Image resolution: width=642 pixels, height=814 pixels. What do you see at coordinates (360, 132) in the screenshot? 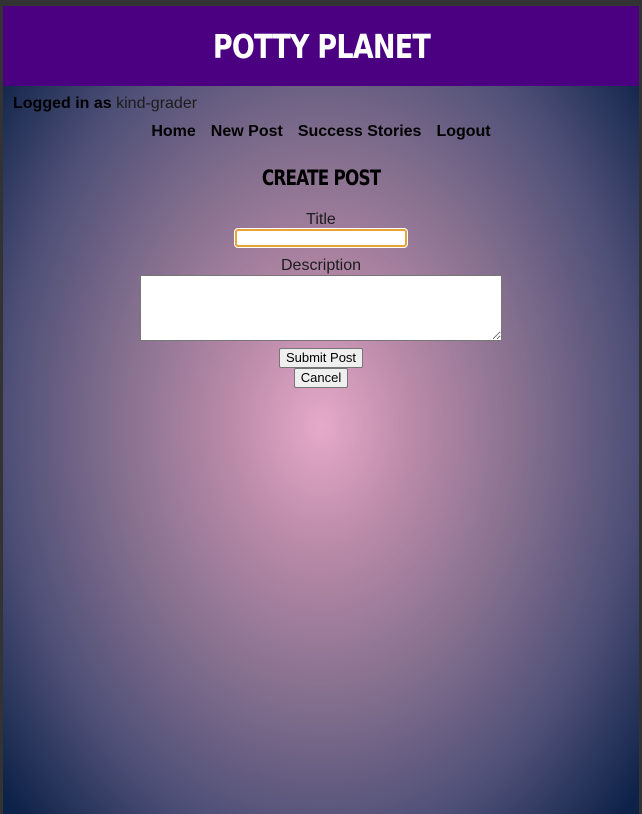
I see `nav-success-stories-link: Success Stories` at bounding box center [360, 132].